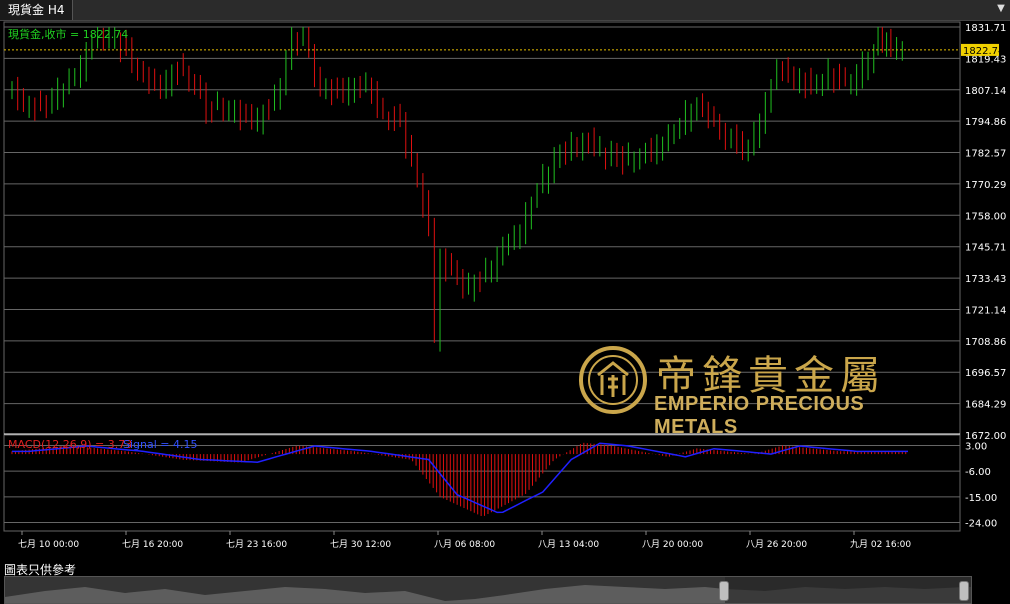  I want to click on price-tick-label: 1721.14, so click(985, 310).